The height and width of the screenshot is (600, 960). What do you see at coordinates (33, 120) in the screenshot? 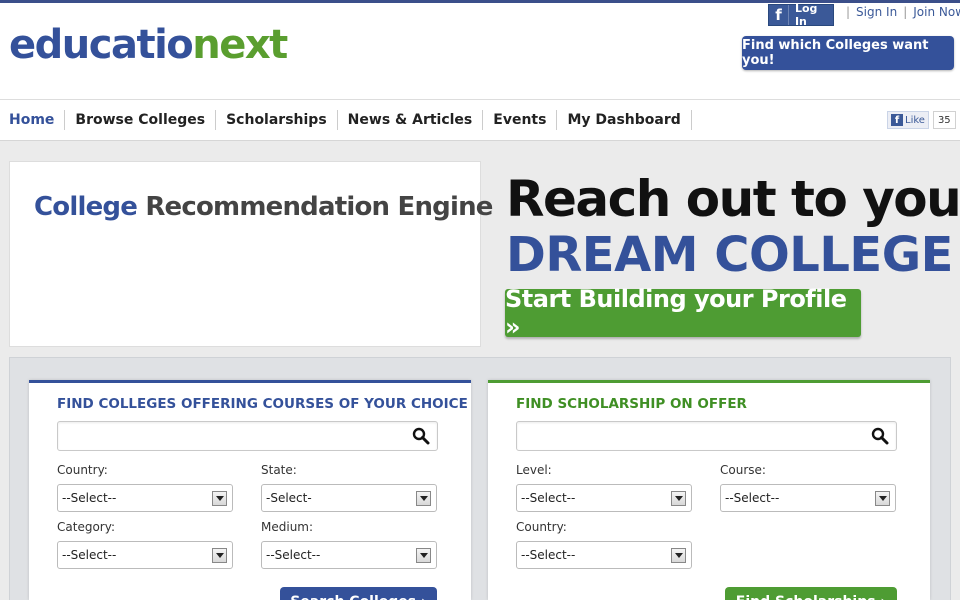
I see `nav-item-home: Home` at bounding box center [33, 120].